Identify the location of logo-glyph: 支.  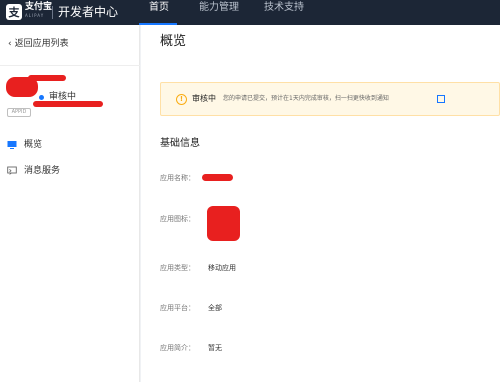
(14, 12).